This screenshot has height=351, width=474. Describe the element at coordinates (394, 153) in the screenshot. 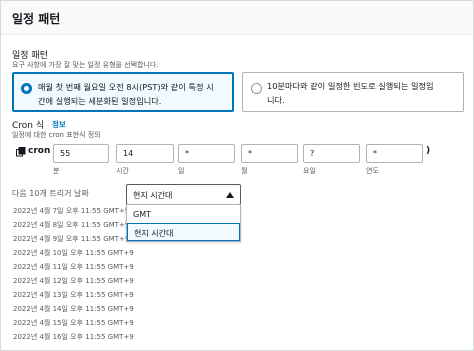

I see `cron-year-input: *` at that location.